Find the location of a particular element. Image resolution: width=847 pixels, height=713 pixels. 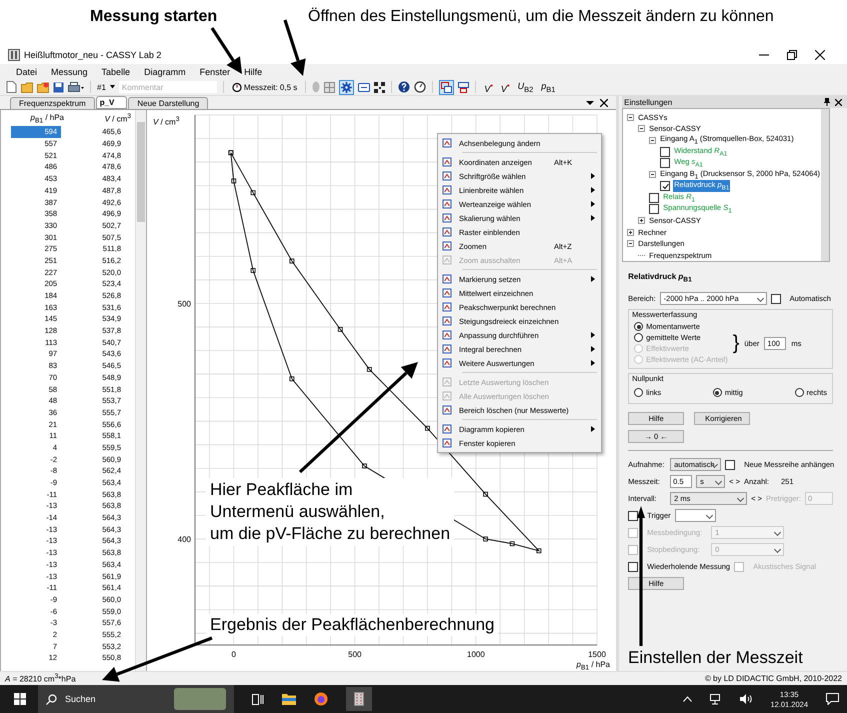

column-header: V / cm$^{3}$ is located at coordinates (118, 118).